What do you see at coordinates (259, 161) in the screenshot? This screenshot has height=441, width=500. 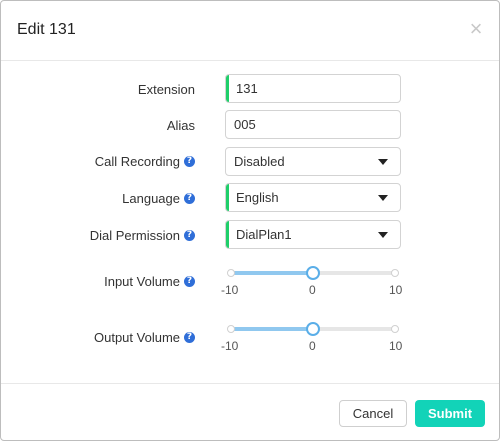 I see `call-recording-value: Disabled` at bounding box center [259, 161].